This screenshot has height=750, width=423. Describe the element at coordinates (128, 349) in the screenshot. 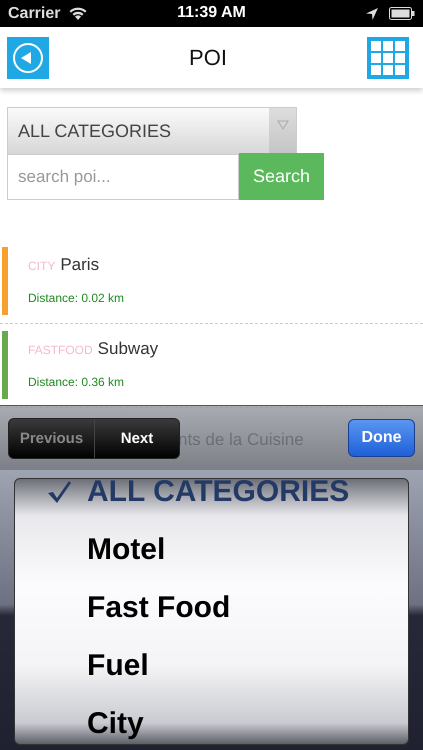

I see `poi-name: Subway` at that location.